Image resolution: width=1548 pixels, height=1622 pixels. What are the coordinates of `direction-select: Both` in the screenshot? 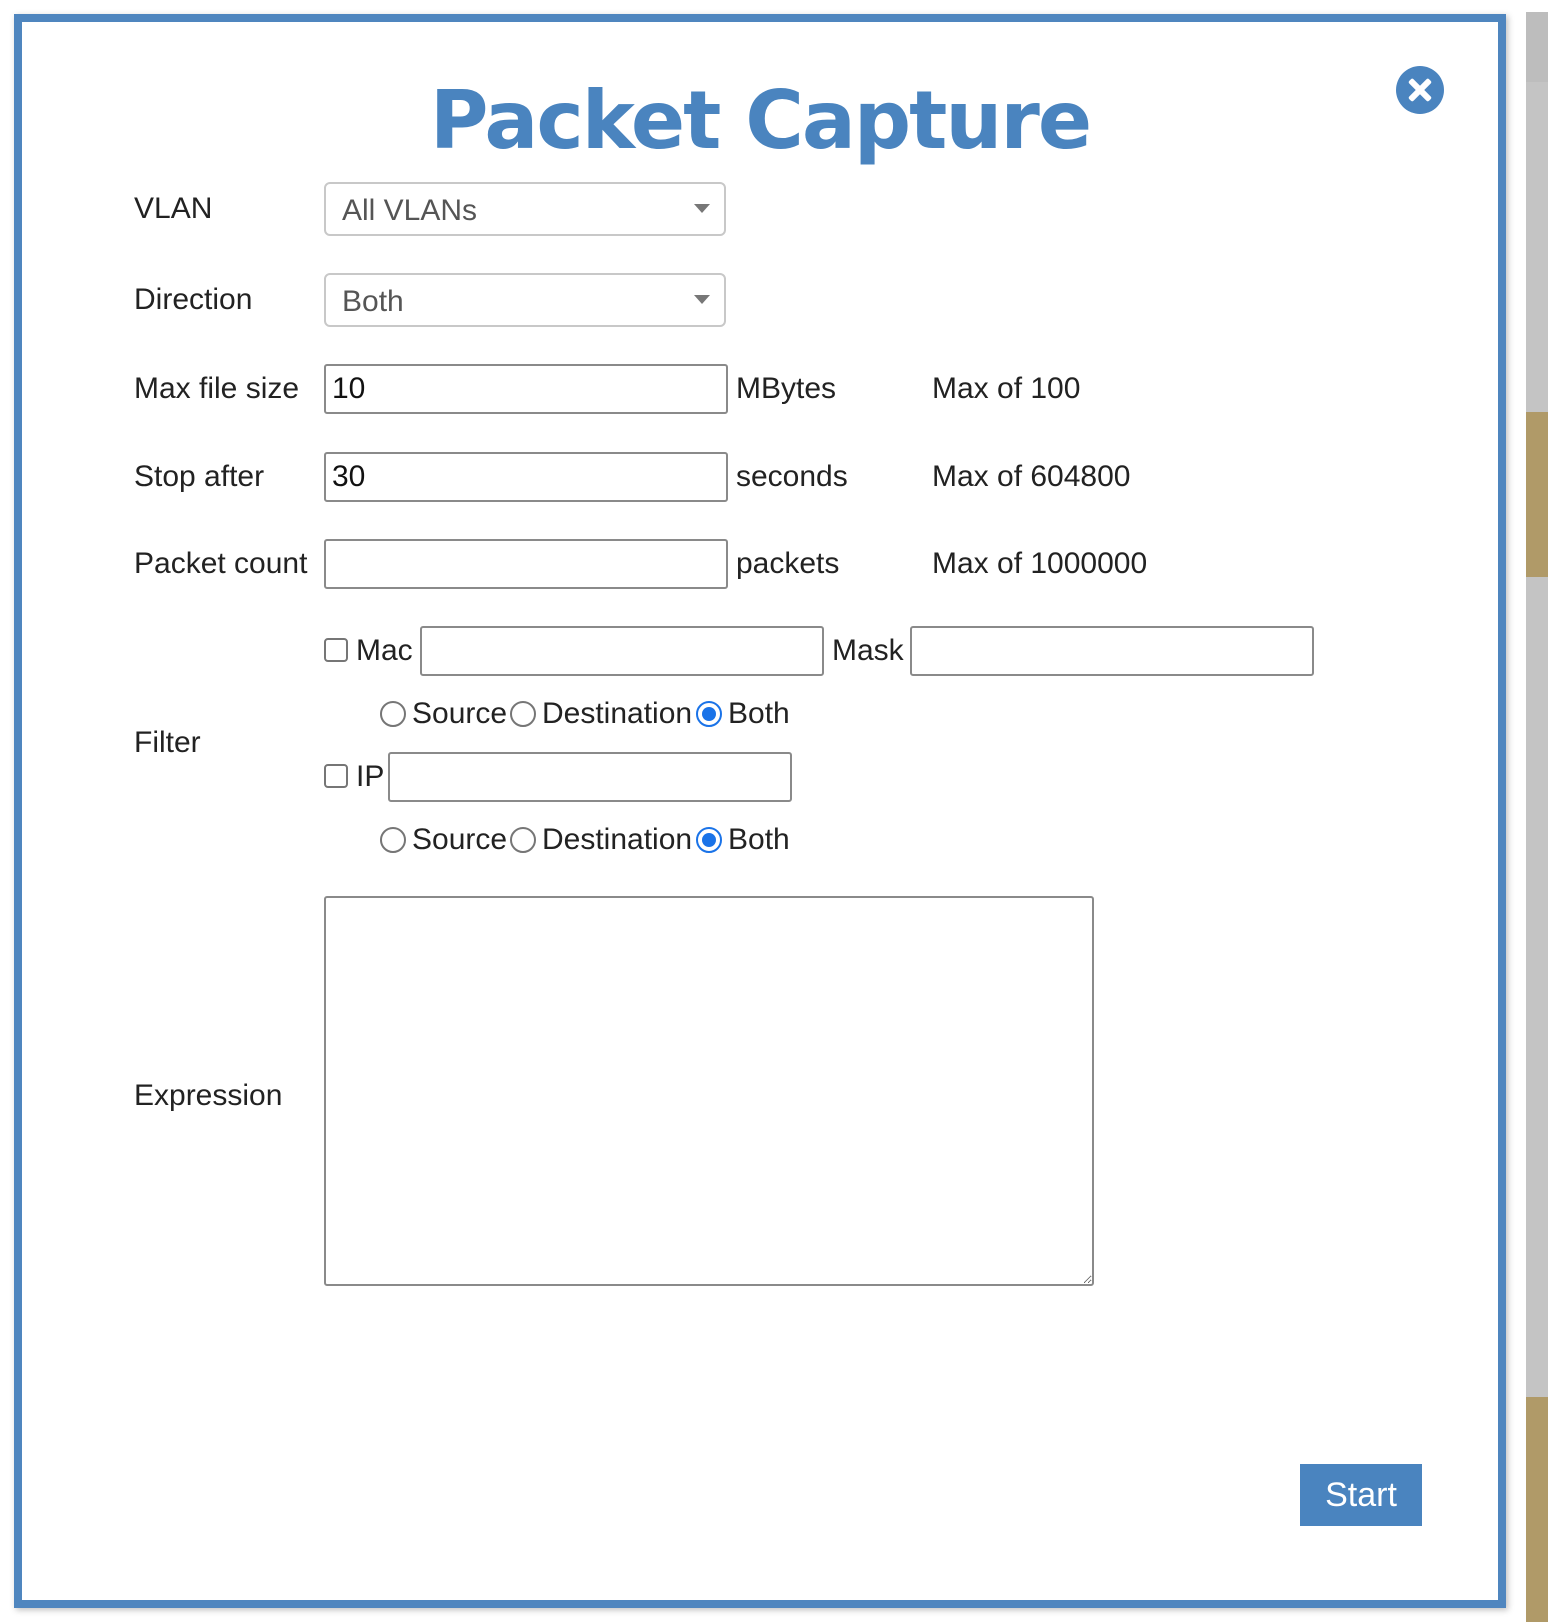 It's located at (525, 300).